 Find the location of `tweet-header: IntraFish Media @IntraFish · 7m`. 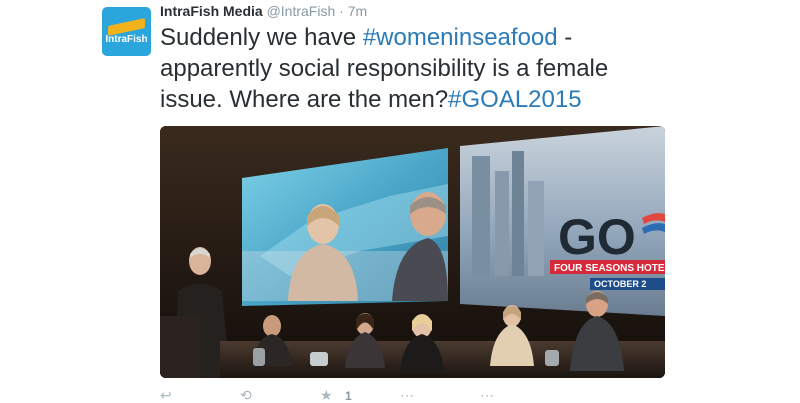

tweet-header: IntraFish Media @IntraFish · 7m is located at coordinates (263, 11).